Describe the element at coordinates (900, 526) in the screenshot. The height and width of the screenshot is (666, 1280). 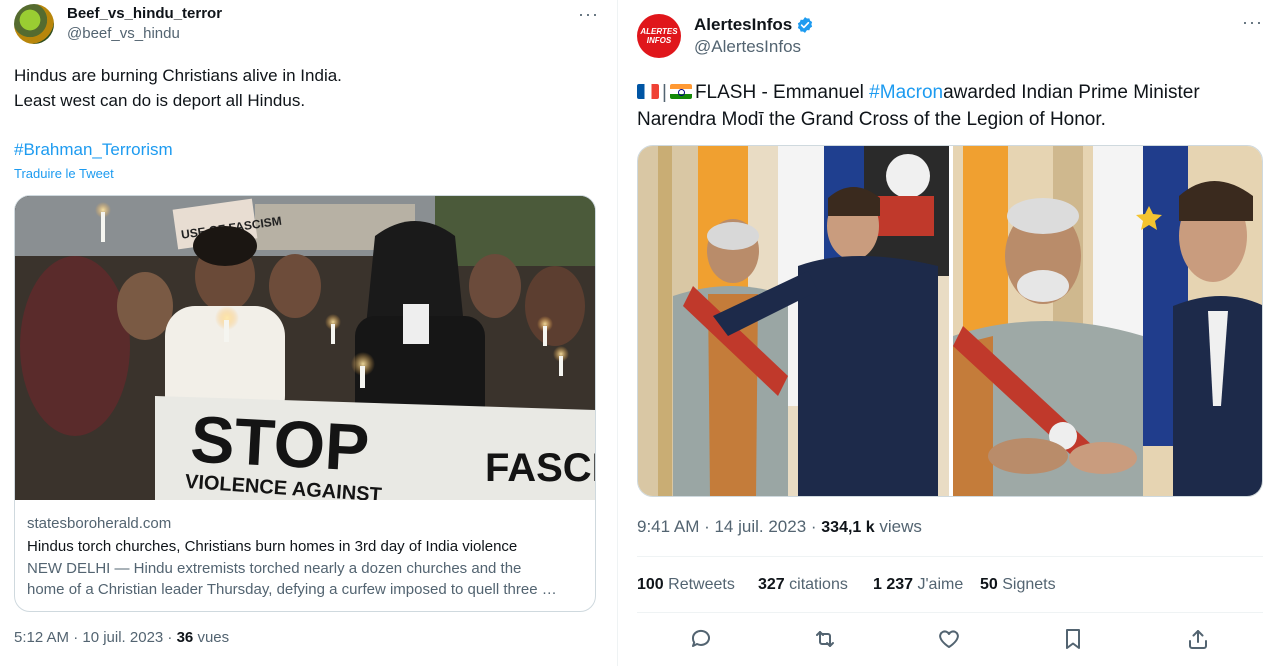
I see `views-label: views` at that location.